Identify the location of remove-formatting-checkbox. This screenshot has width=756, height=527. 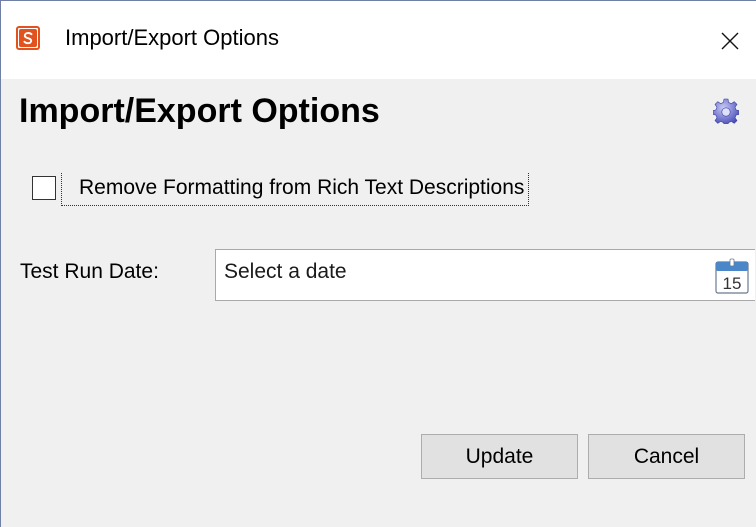
(44, 188).